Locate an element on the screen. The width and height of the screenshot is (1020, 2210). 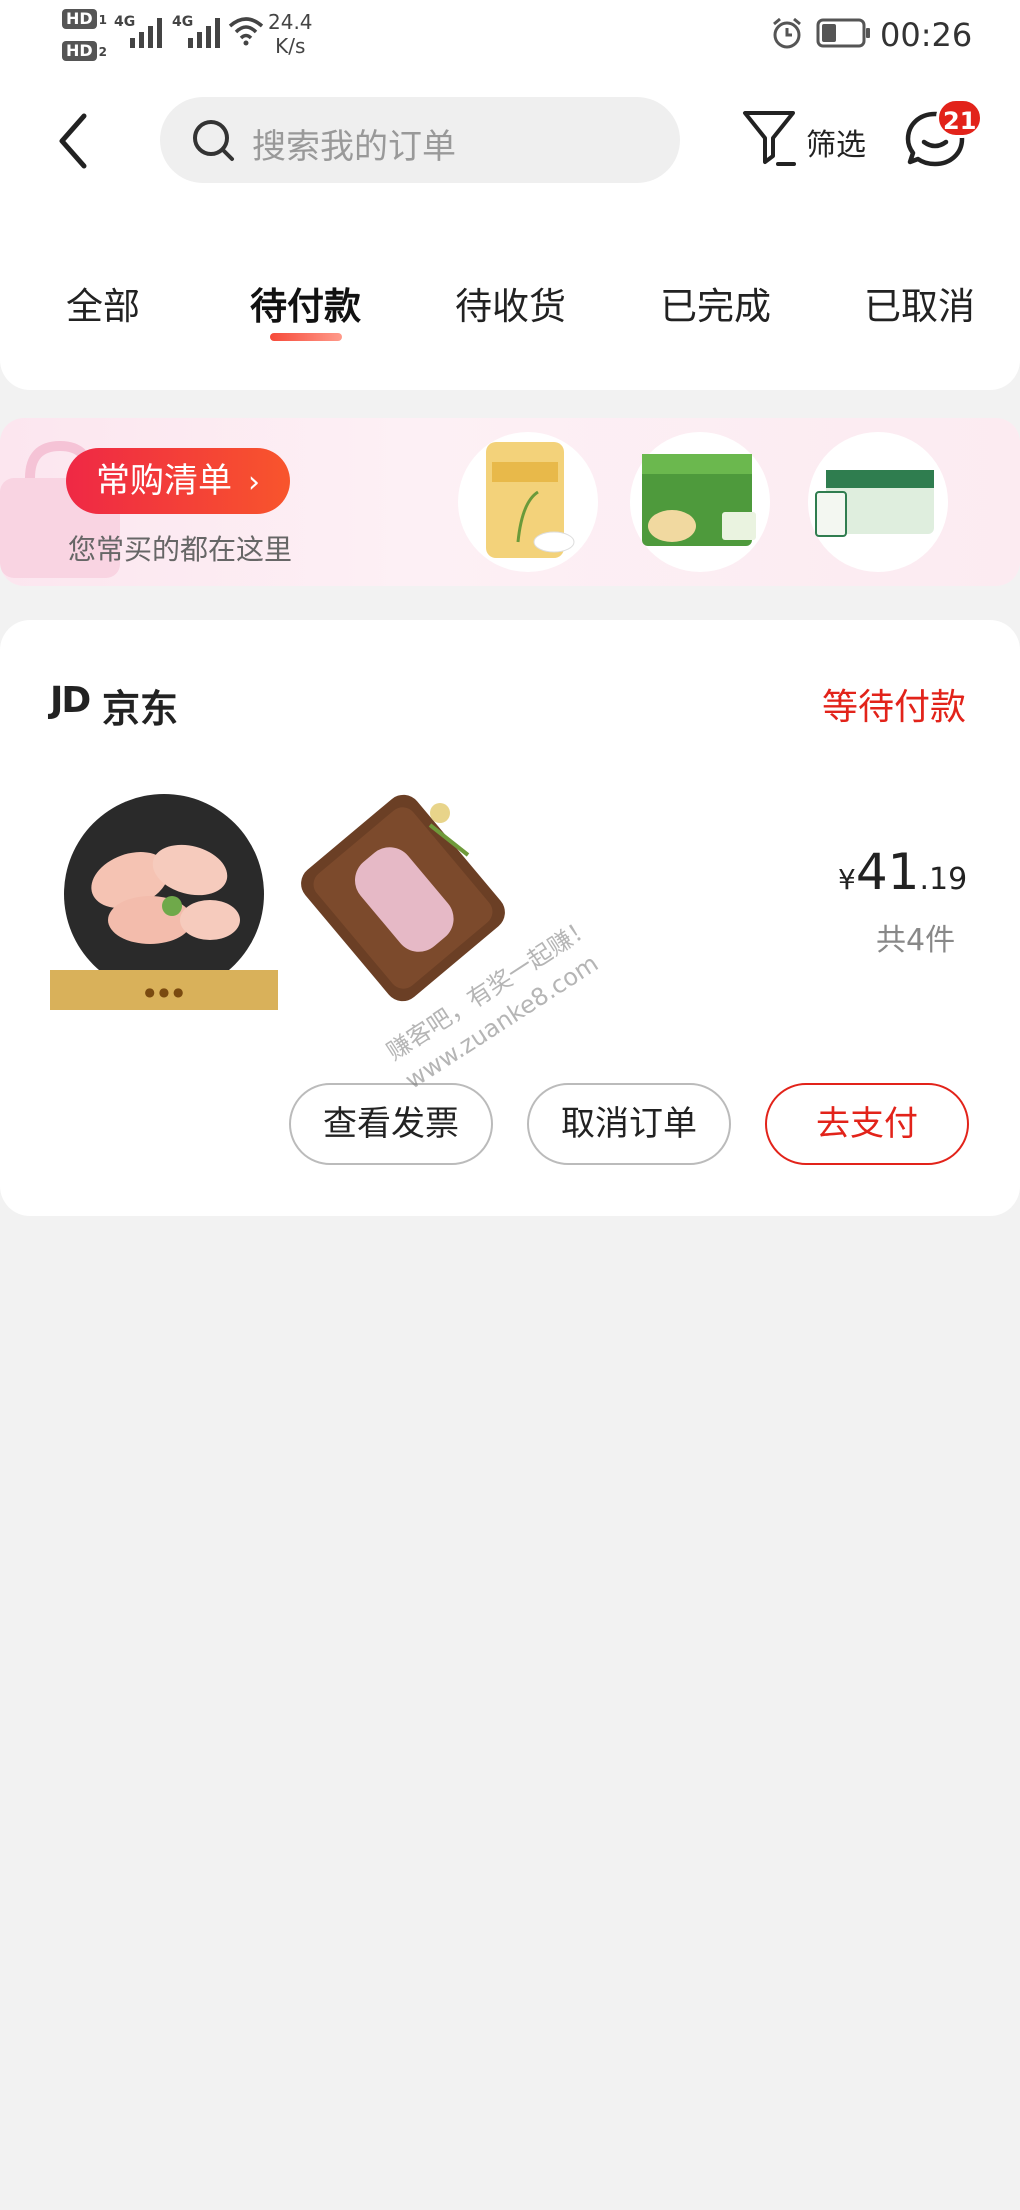
hd2-indicator: HD 2 is located at coordinates (86, 51).